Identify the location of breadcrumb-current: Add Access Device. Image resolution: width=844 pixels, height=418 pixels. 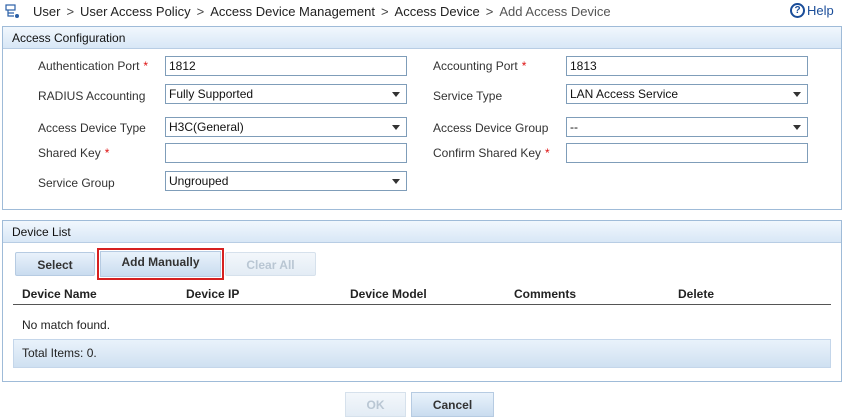
(555, 11).